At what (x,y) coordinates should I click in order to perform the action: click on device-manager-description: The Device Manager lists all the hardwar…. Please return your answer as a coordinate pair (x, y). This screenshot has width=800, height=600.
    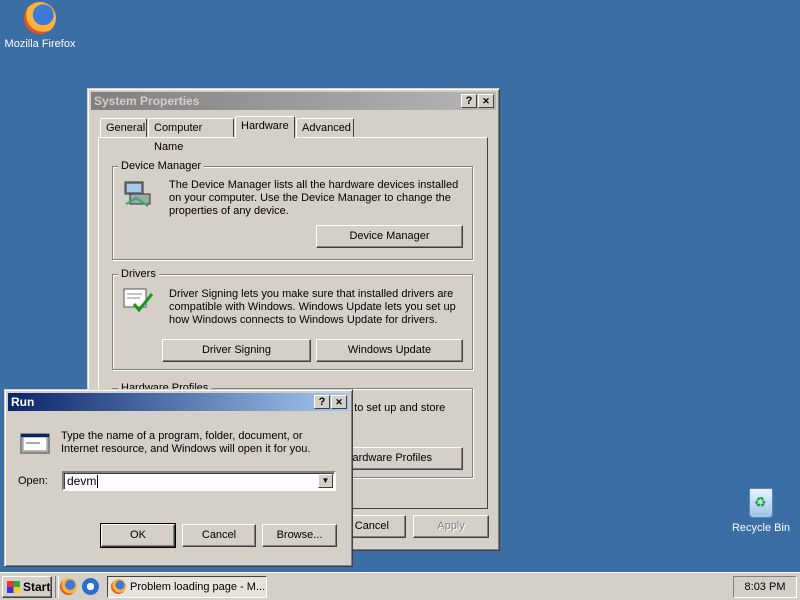
    Looking at the image, I should click on (314, 198).